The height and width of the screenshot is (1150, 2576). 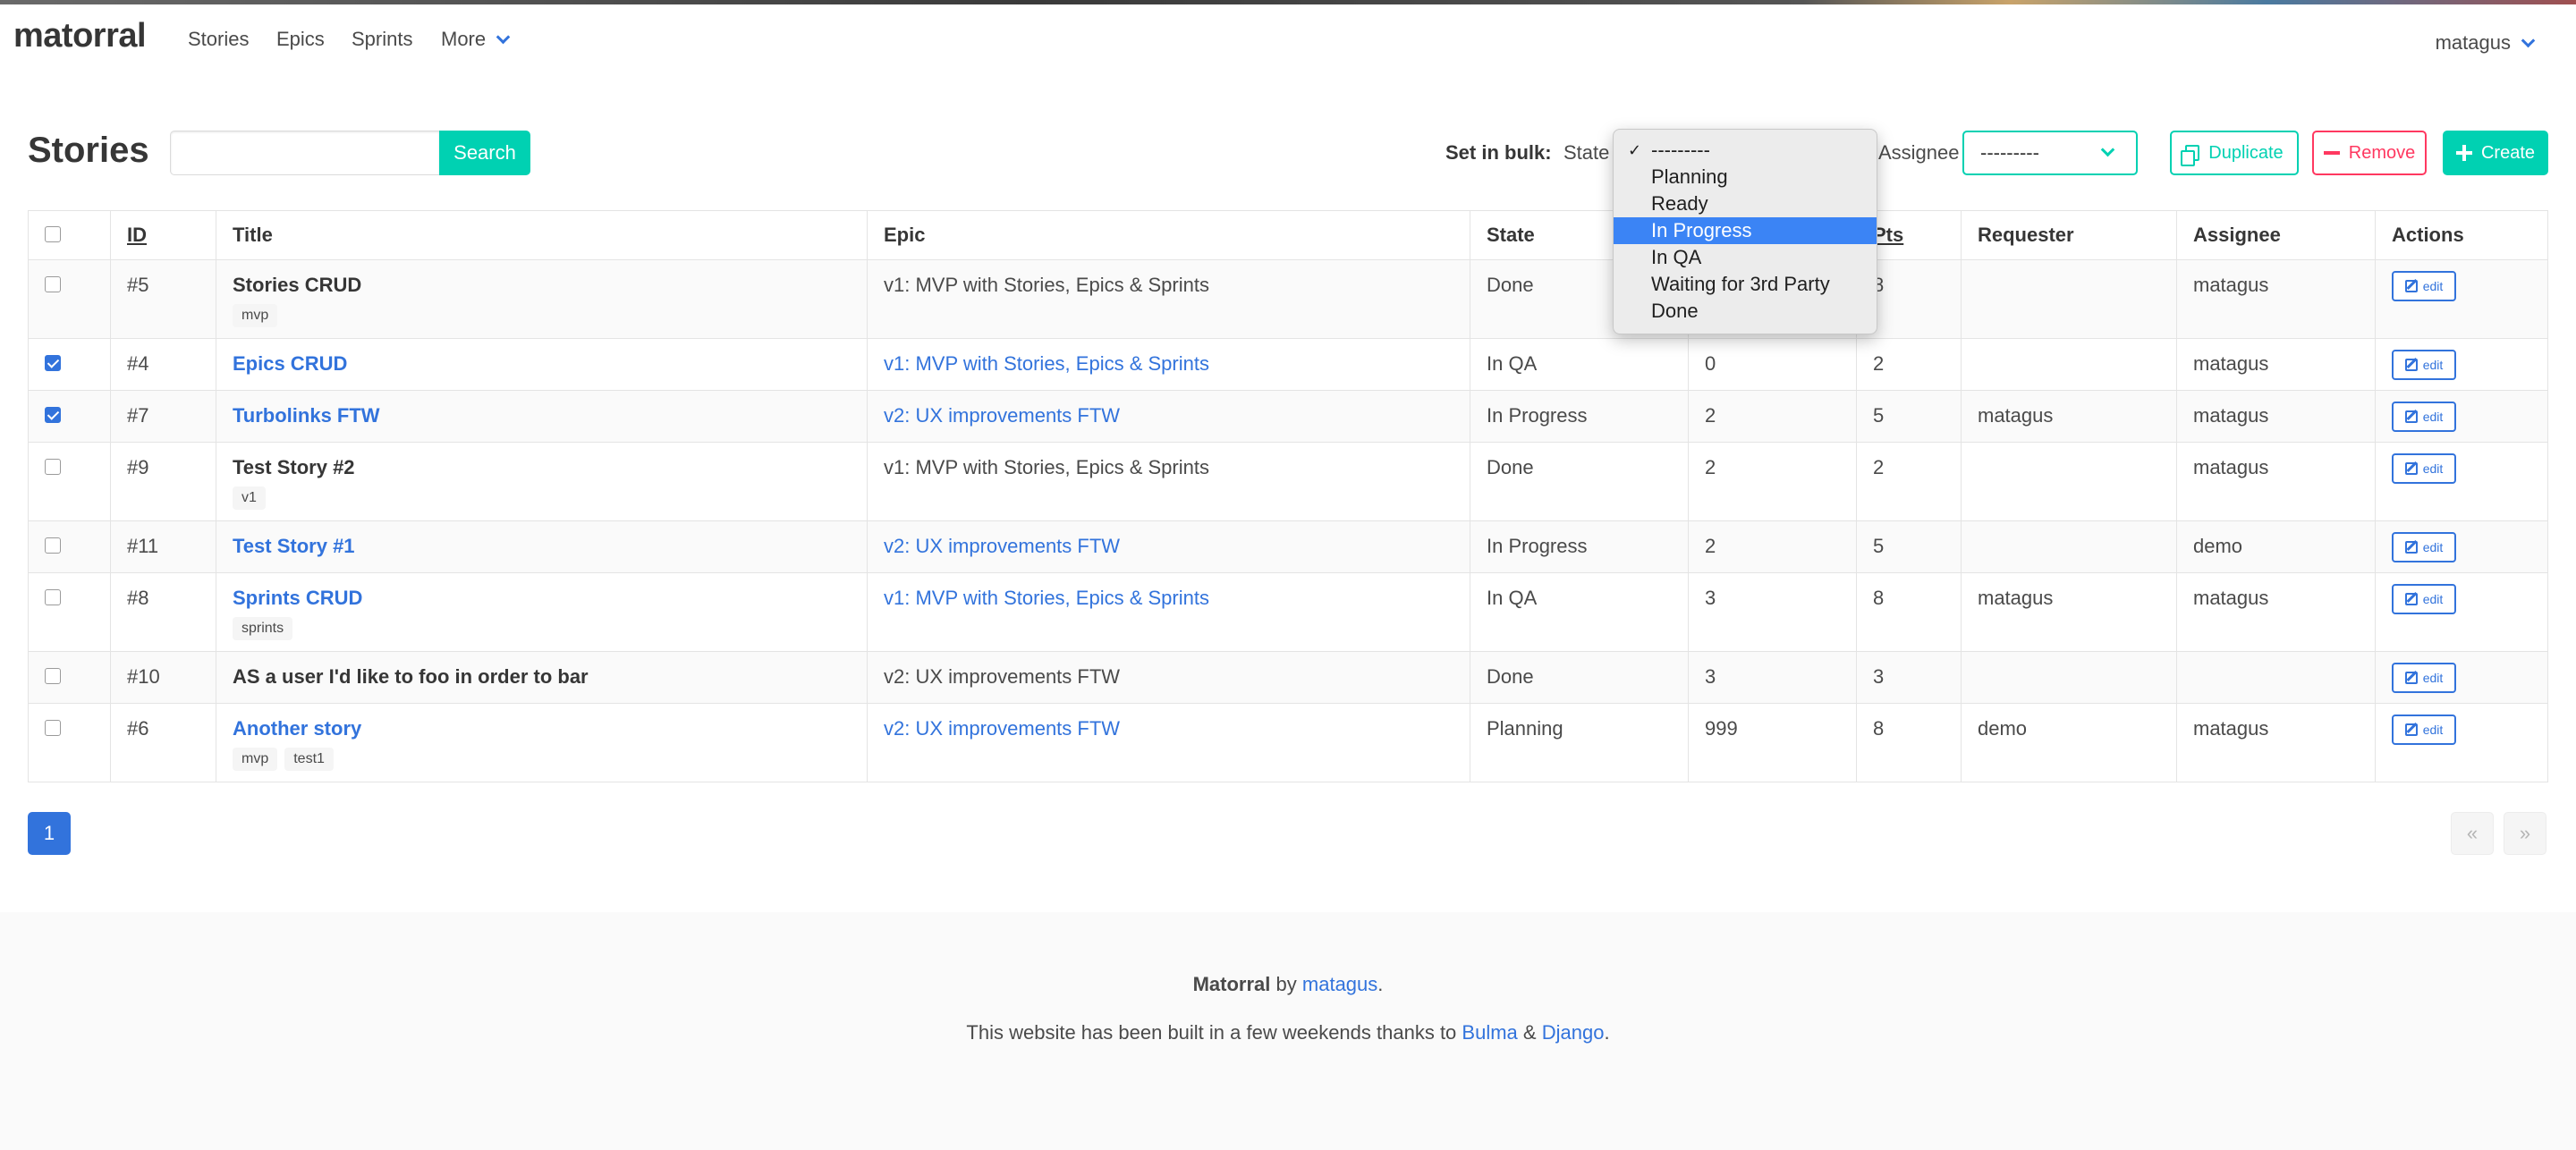 What do you see at coordinates (1573, 1032) in the screenshot?
I see `django-link: Django` at bounding box center [1573, 1032].